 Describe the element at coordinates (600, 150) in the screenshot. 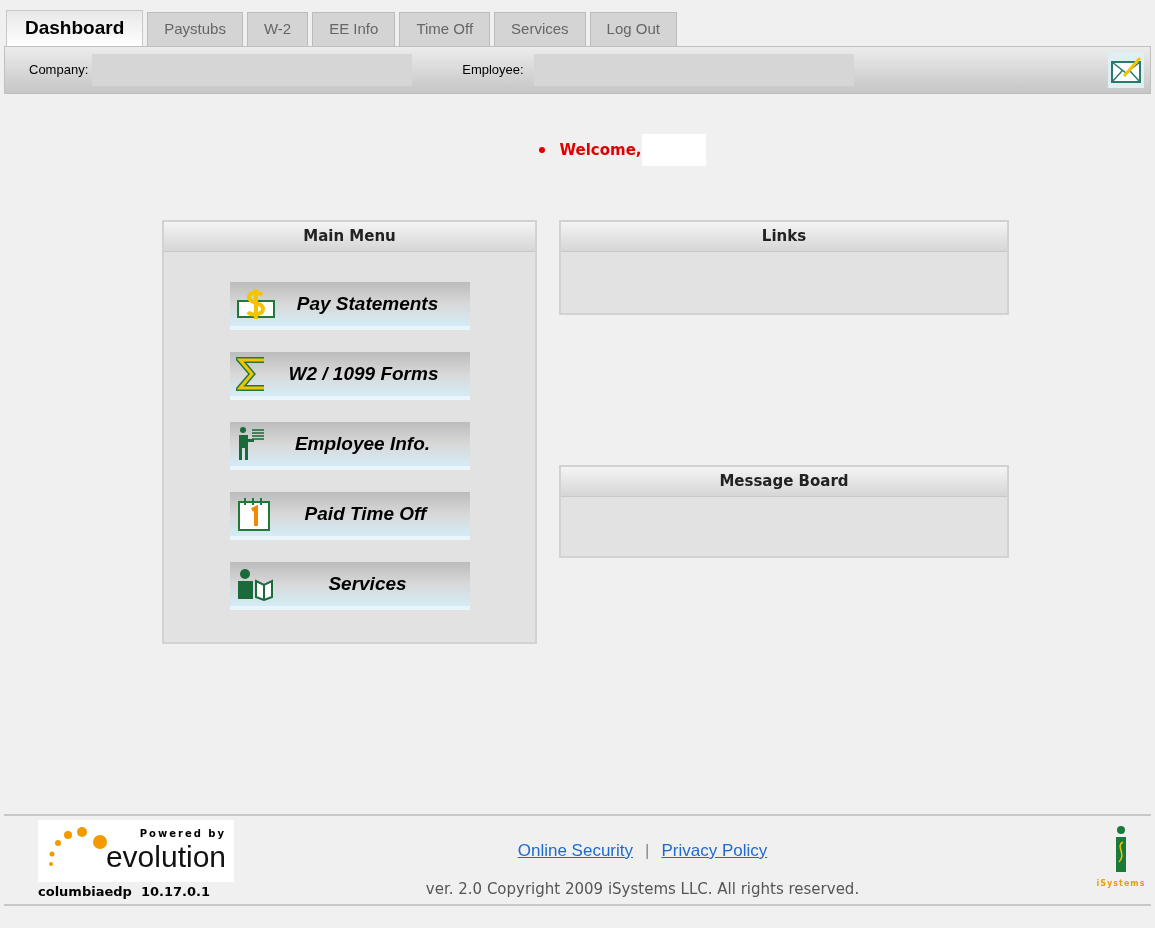

I see `welcome-text: Welcome,` at that location.